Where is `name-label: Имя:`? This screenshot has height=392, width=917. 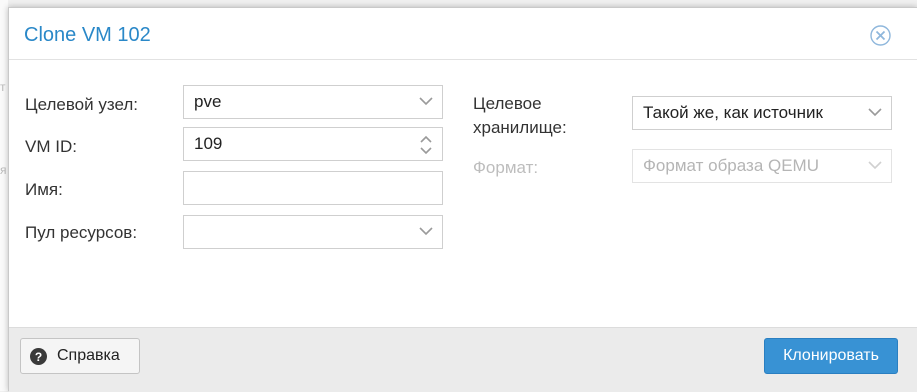 name-label: Имя: is located at coordinates (44, 189).